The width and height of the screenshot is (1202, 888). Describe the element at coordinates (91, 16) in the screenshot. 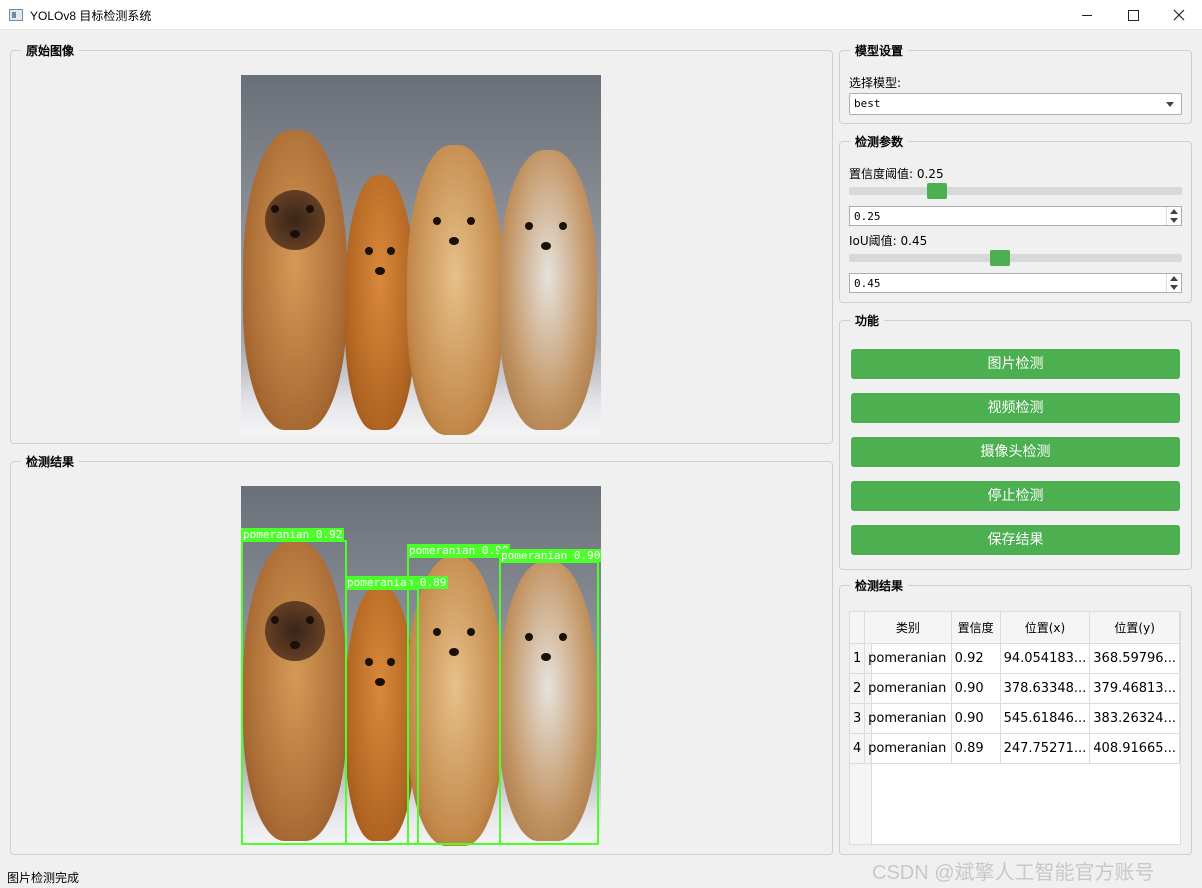

I see `window-title: YOLOv8 目标检测系统` at that location.